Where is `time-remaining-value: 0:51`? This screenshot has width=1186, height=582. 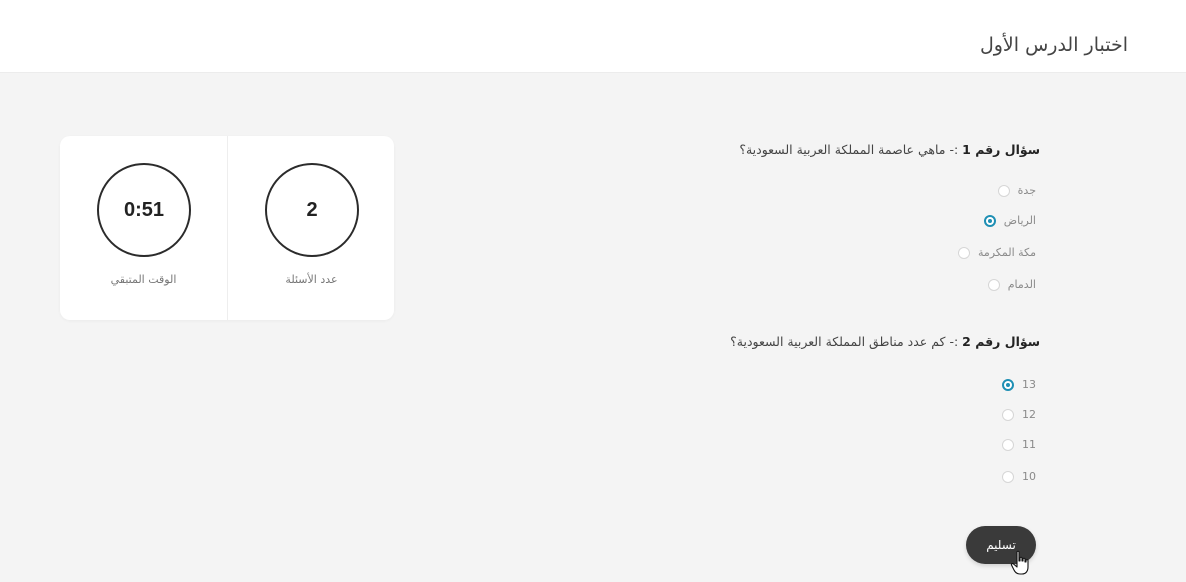
time-remaining-value: 0:51 is located at coordinates (144, 210).